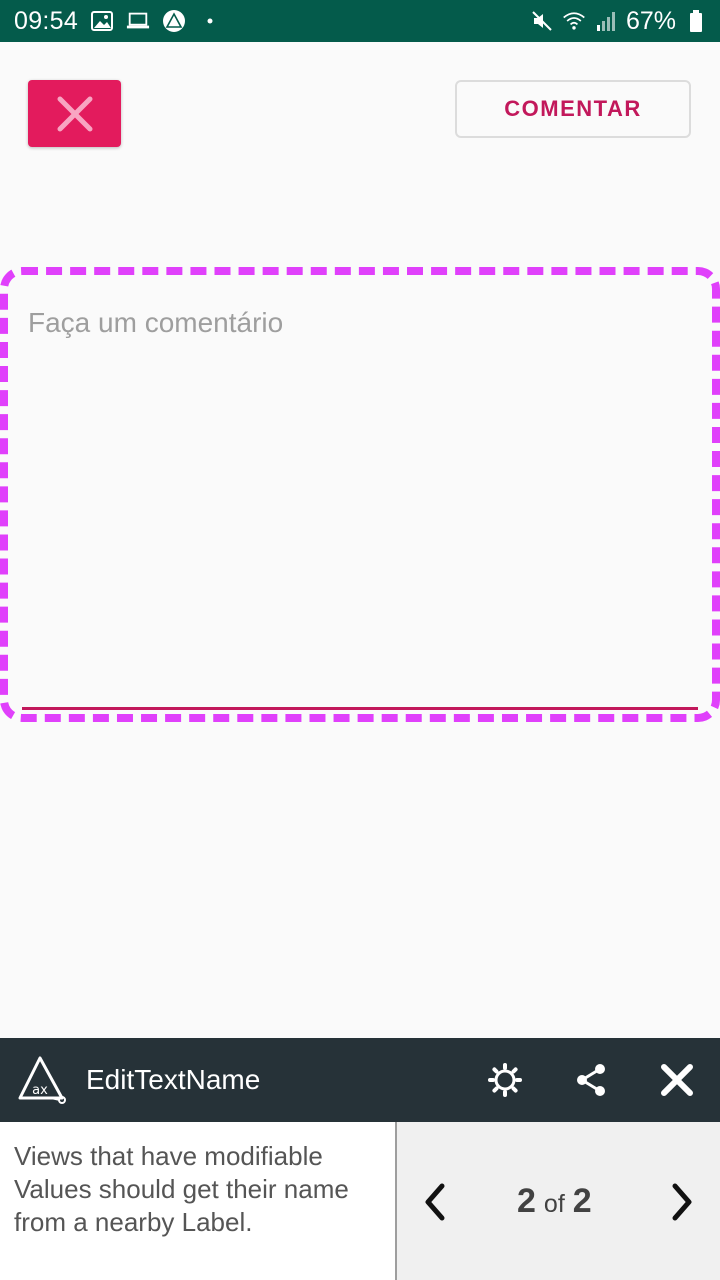 Image resolution: width=720 pixels, height=1280 pixels. Describe the element at coordinates (650, 20) in the screenshot. I see `battery-percentage: 67%` at that location.